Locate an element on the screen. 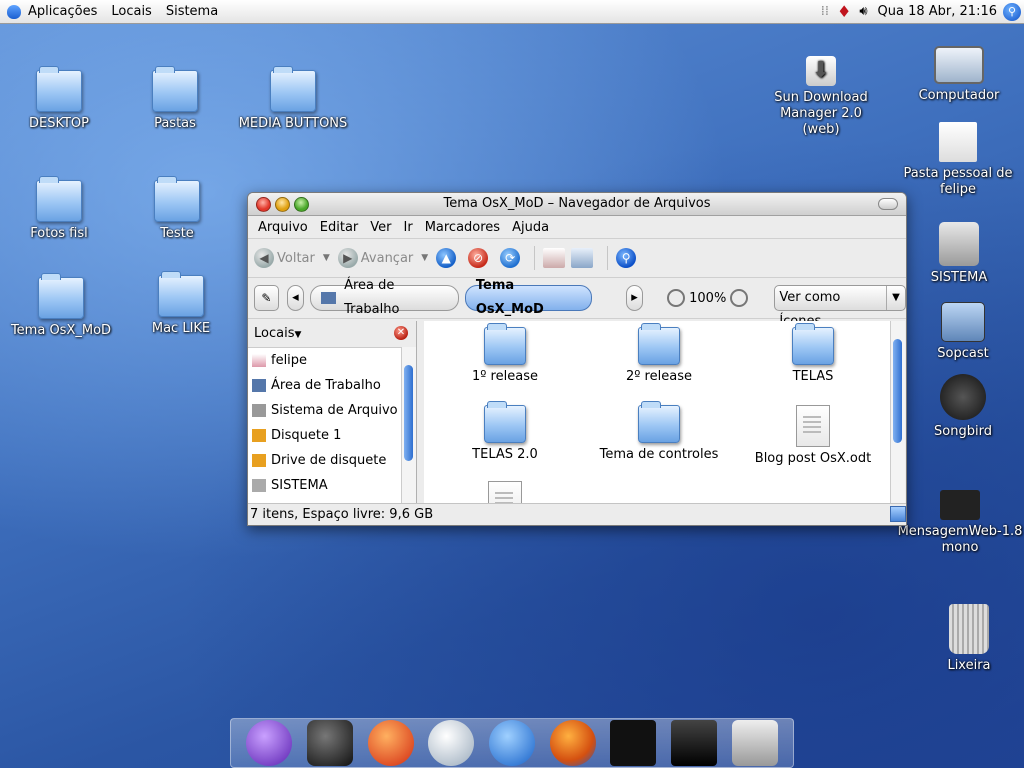 The height and width of the screenshot is (768, 1024). desktop-icon-teste: Teste is located at coordinates (177, 209).